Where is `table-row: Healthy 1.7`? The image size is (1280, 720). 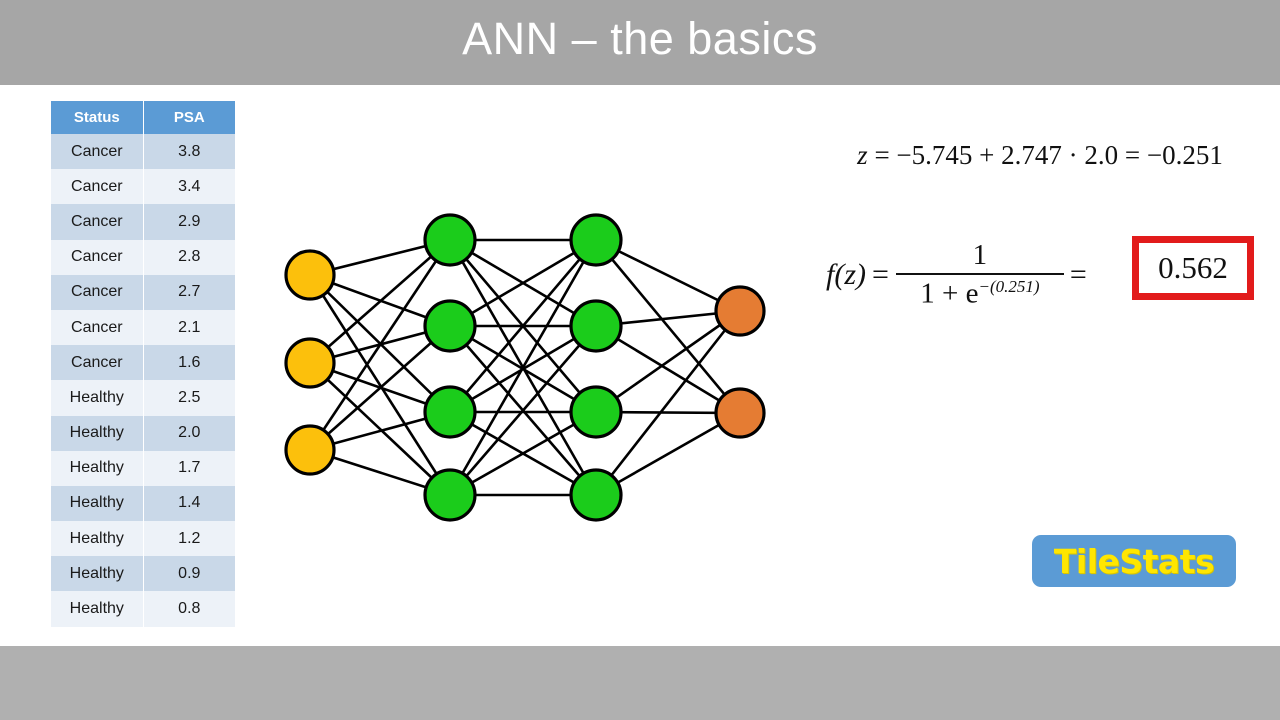
table-row: Healthy 1.7 is located at coordinates (143, 468).